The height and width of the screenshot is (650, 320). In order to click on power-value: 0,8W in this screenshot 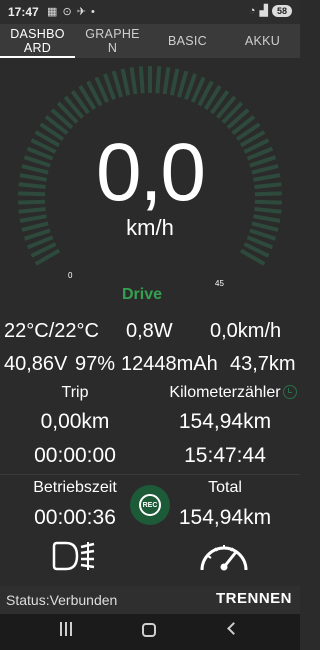, I will do `click(149, 331)`.